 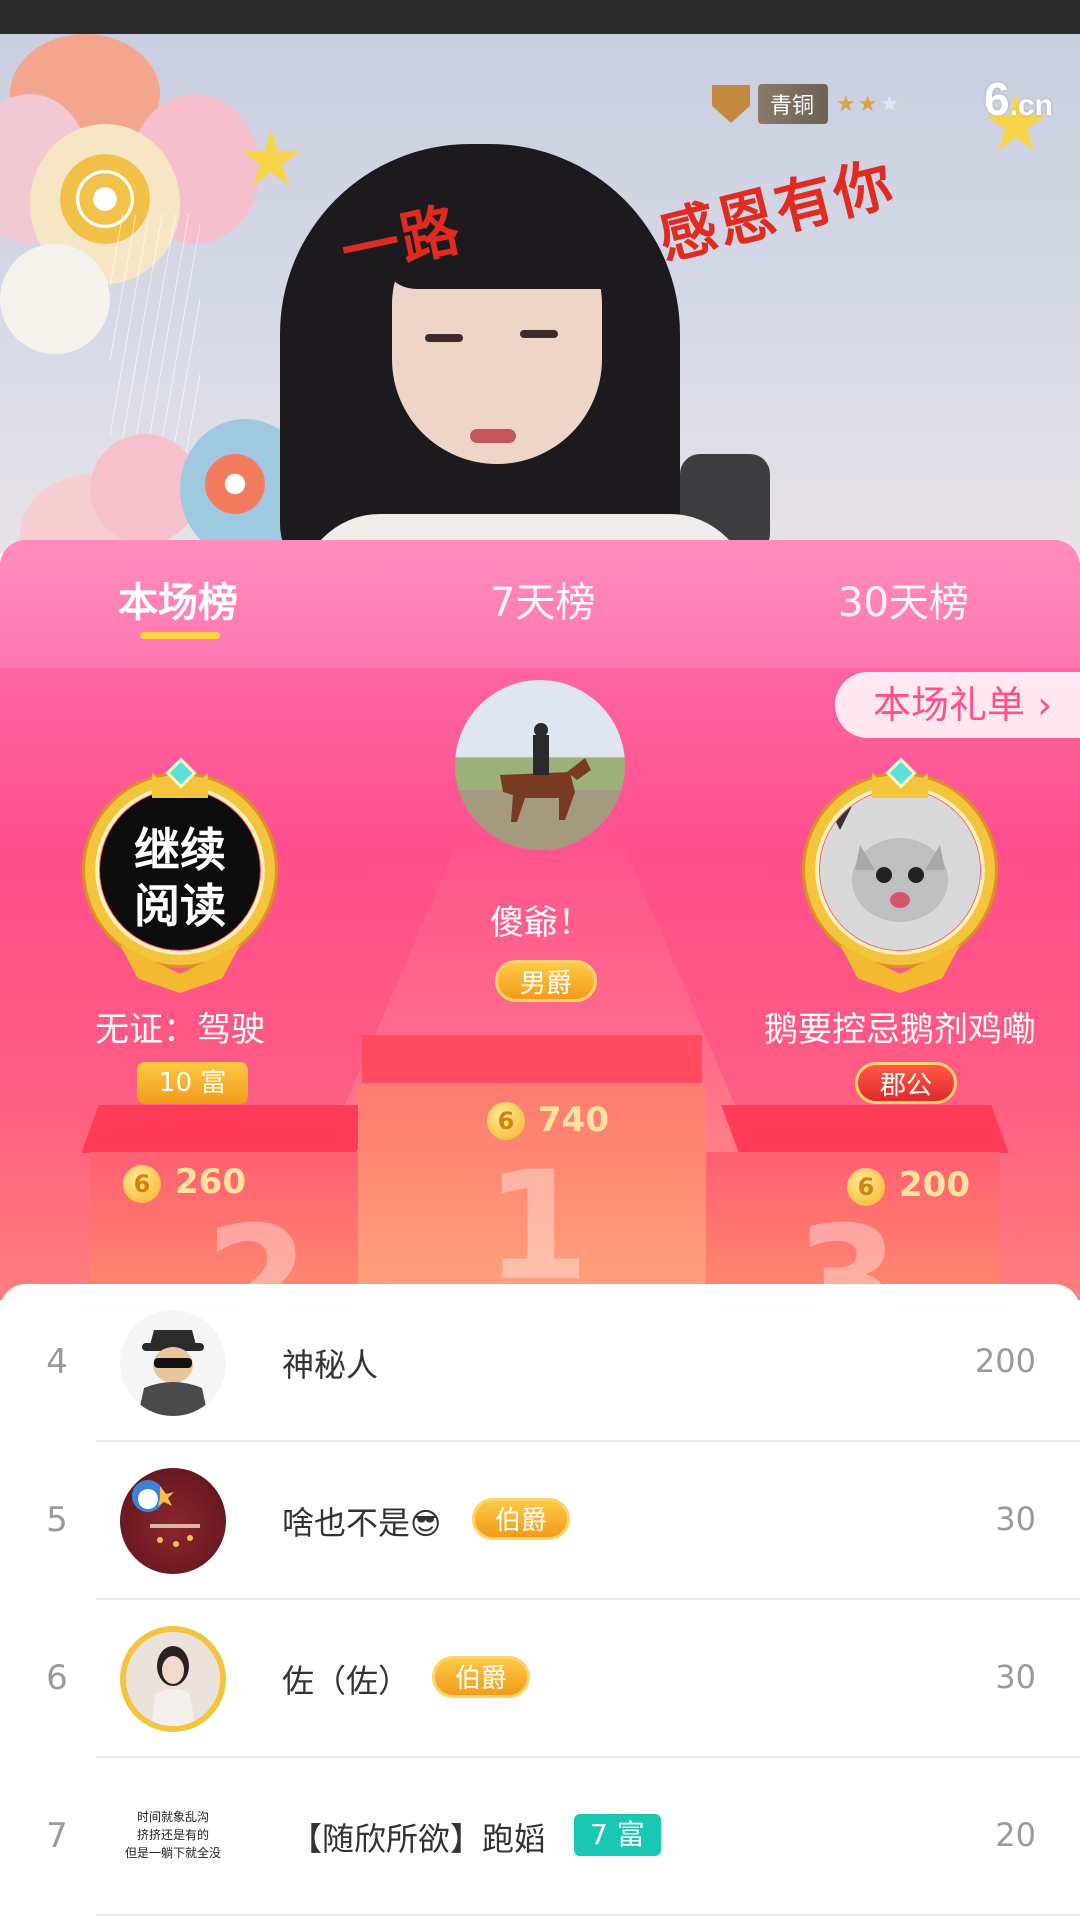 I want to click on rank-number: 4, so click(x=57, y=1362).